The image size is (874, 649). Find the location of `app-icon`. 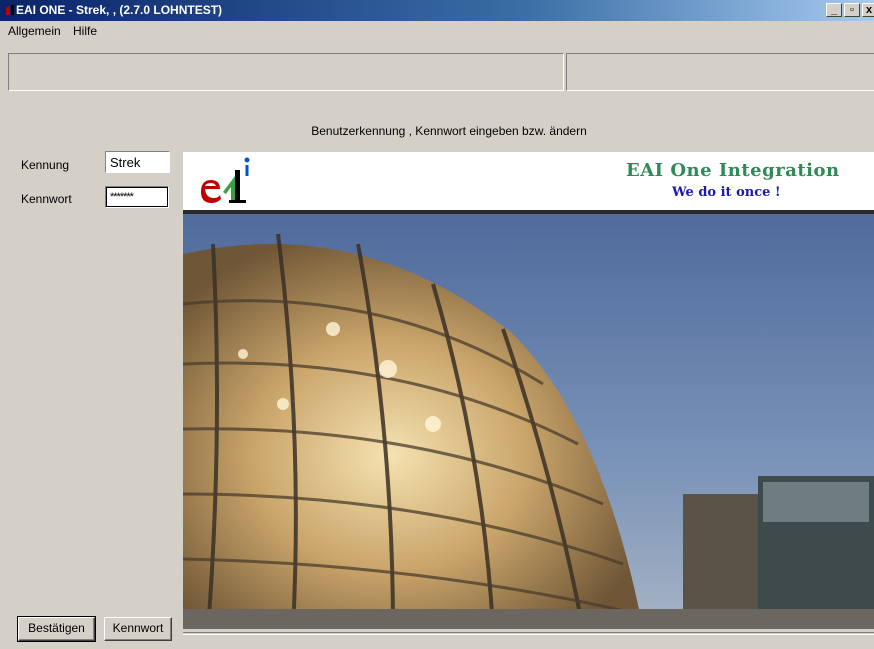

app-icon is located at coordinates (10, 10).